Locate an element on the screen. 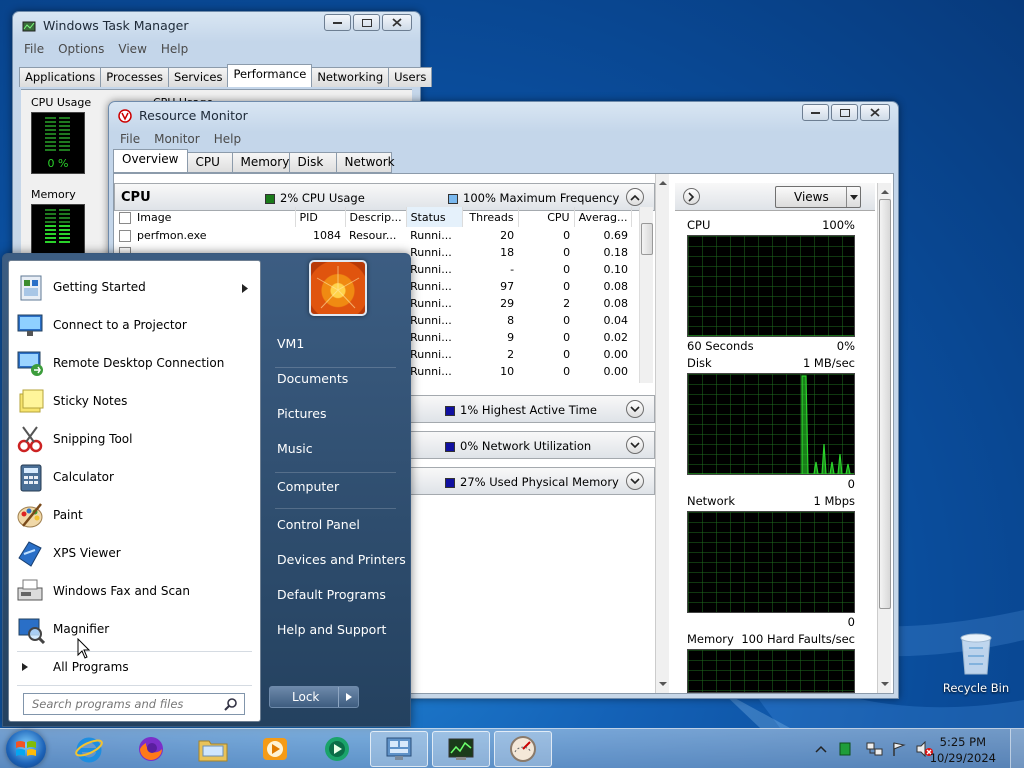 The width and height of the screenshot is (1024, 768). views-button: Views is located at coordinates (818, 197).